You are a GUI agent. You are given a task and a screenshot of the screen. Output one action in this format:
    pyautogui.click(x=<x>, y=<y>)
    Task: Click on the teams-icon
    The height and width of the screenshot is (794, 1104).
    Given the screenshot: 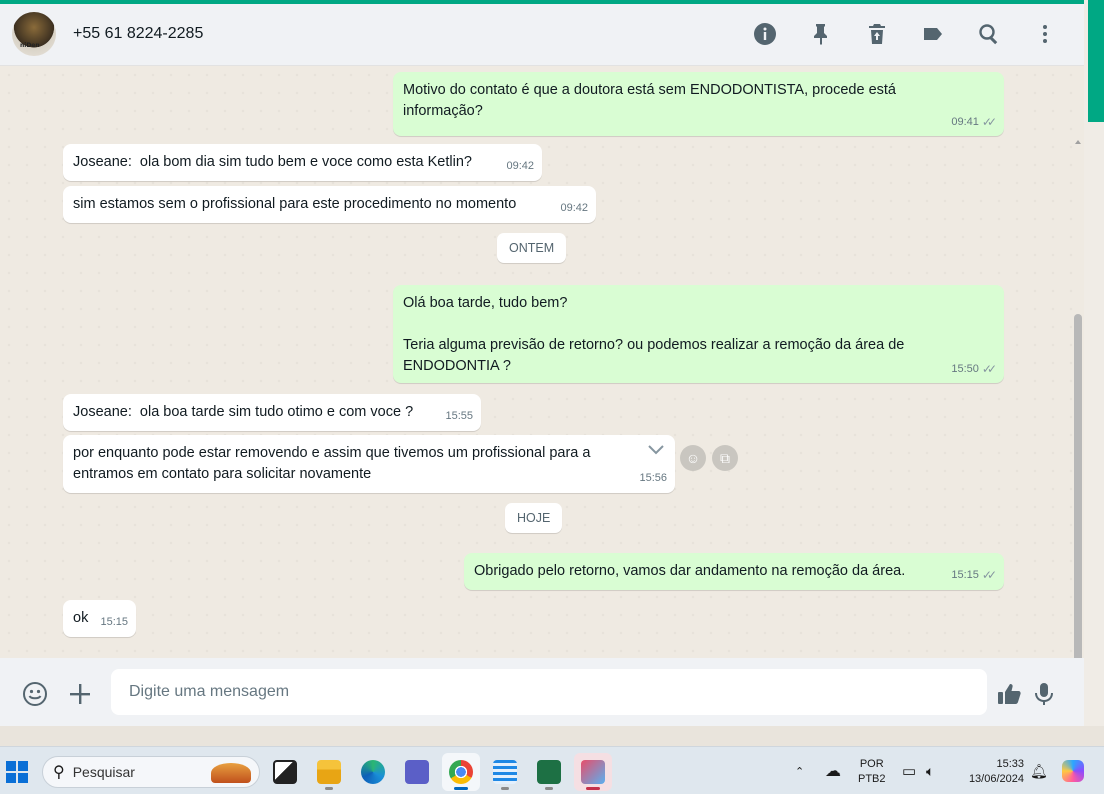 What is the action you would take?
    pyautogui.click(x=417, y=772)
    